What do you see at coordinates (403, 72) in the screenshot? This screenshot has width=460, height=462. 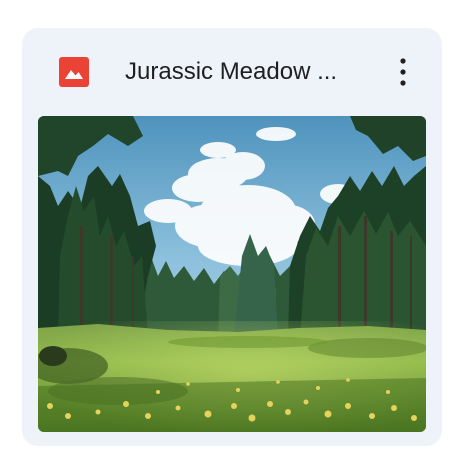 I see `more-vert-icon` at bounding box center [403, 72].